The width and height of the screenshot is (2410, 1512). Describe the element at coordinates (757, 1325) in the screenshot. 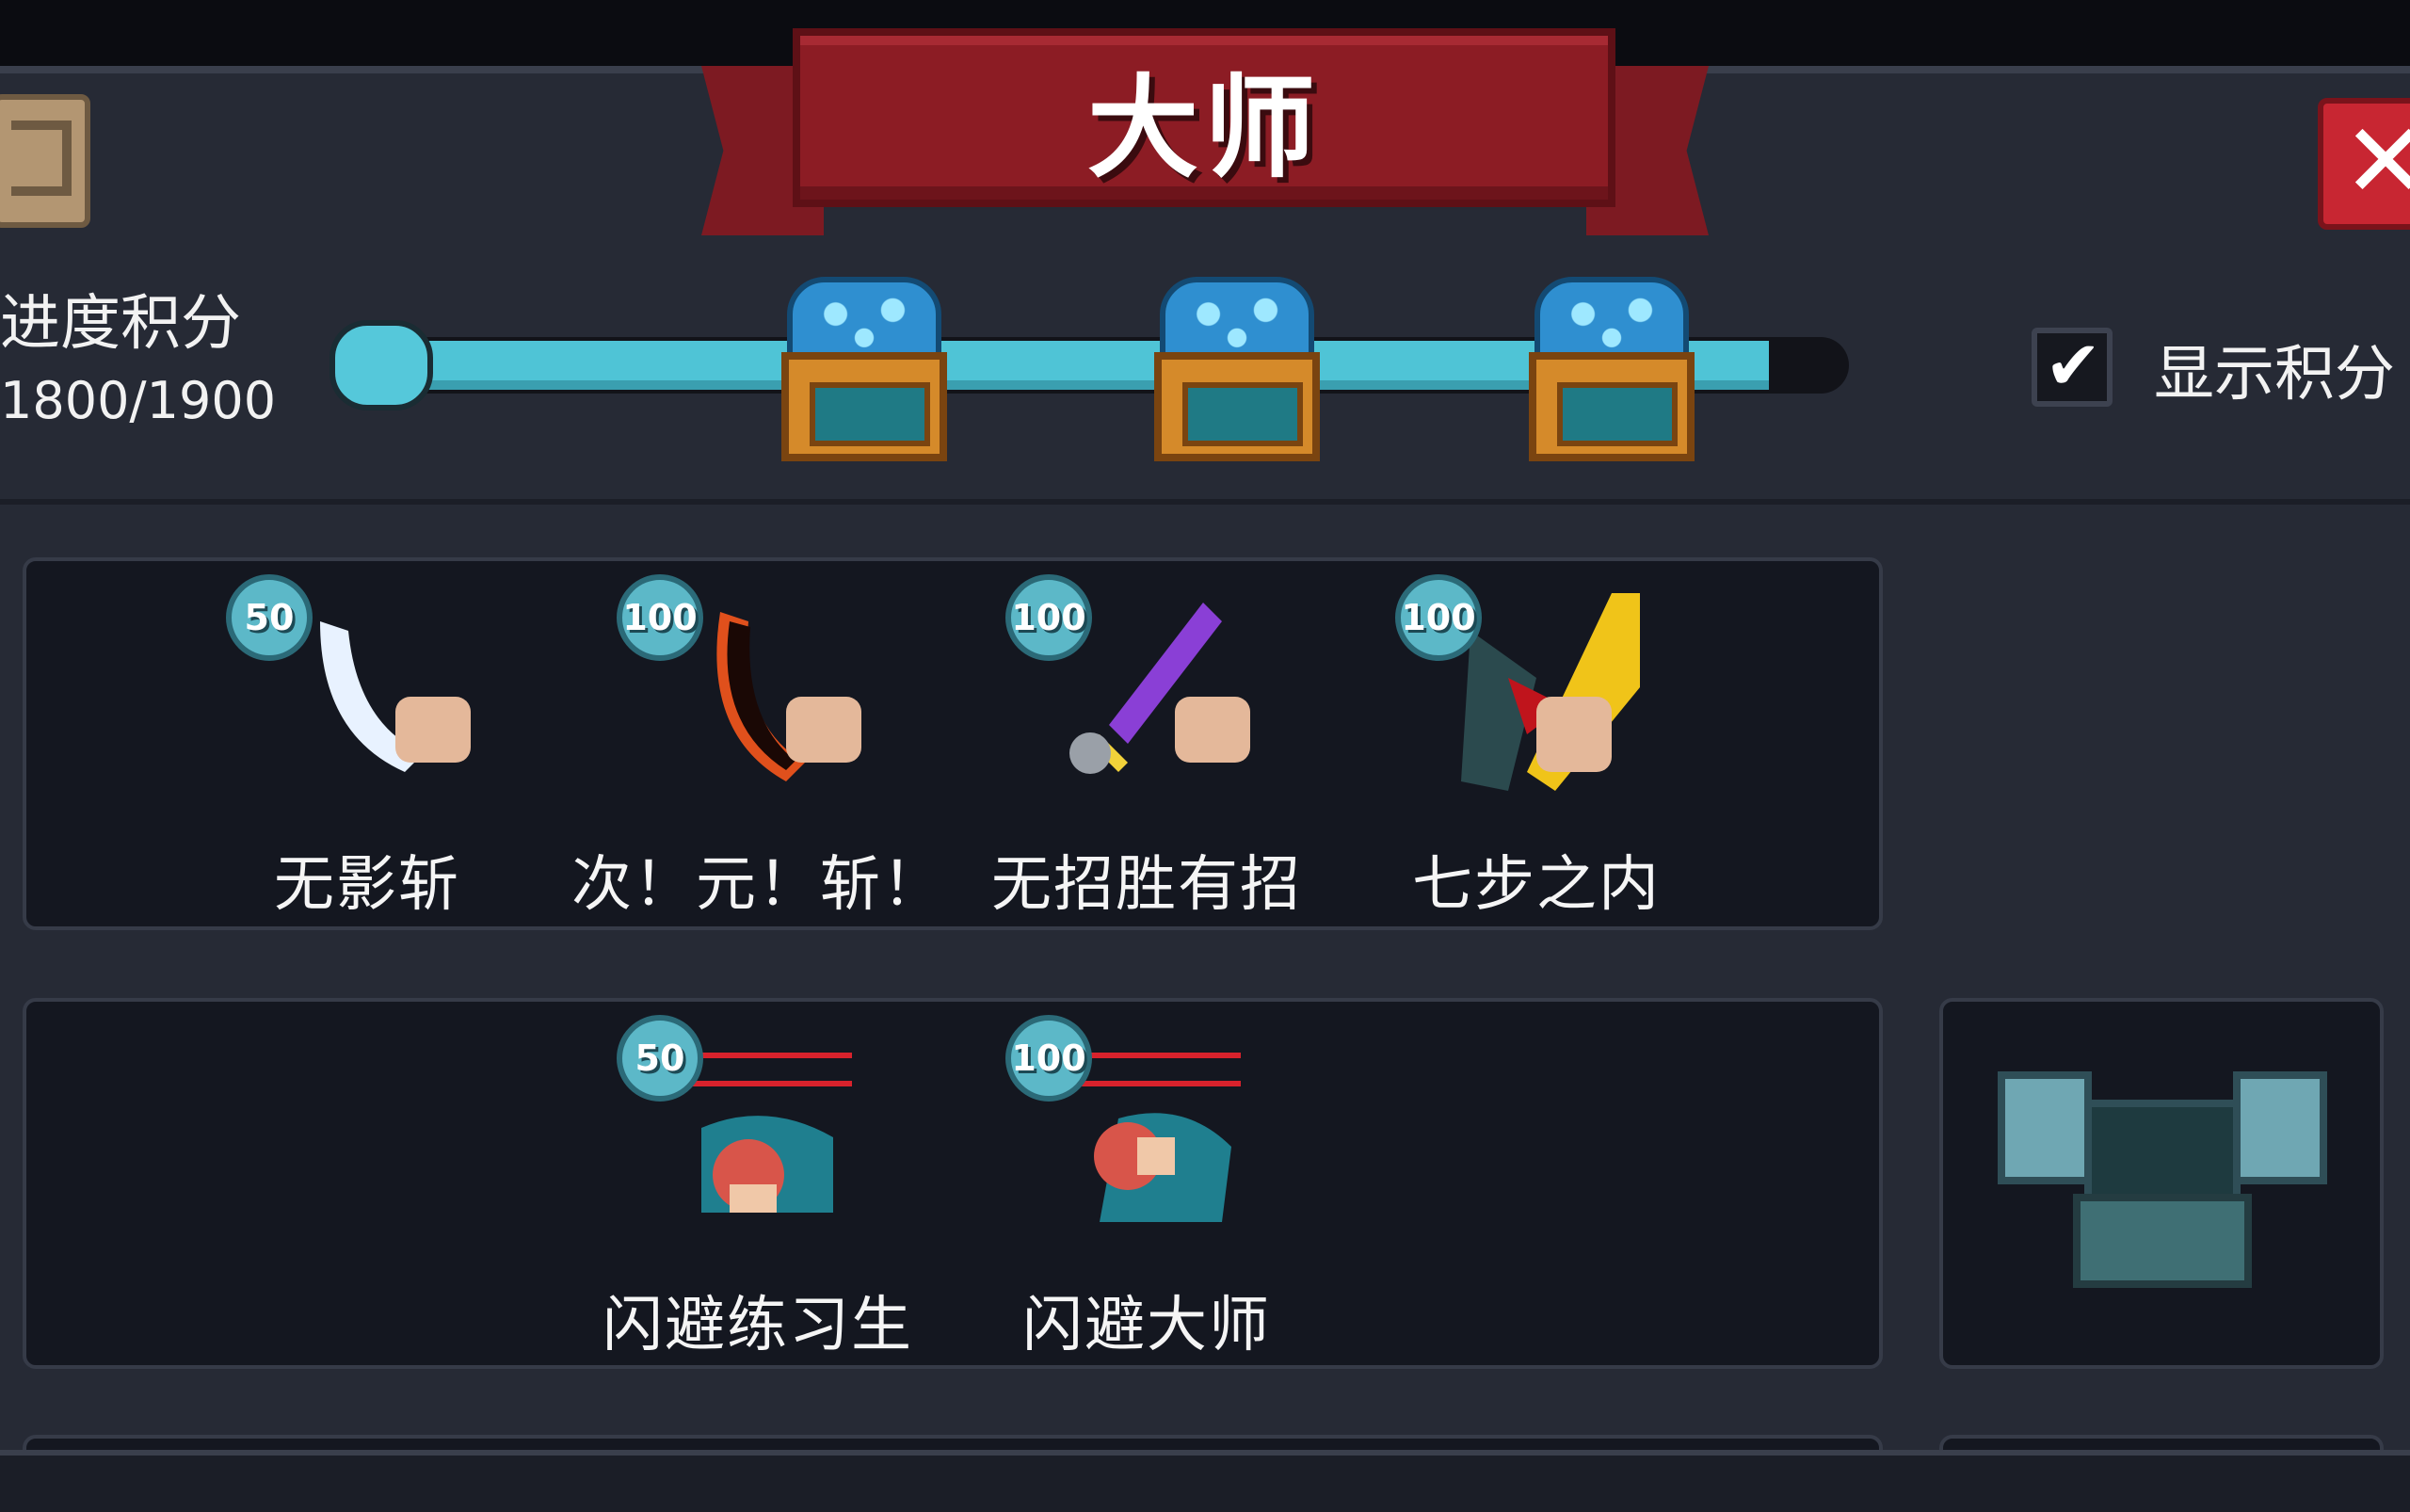

I see `achievement-name: 闪避练习生` at that location.